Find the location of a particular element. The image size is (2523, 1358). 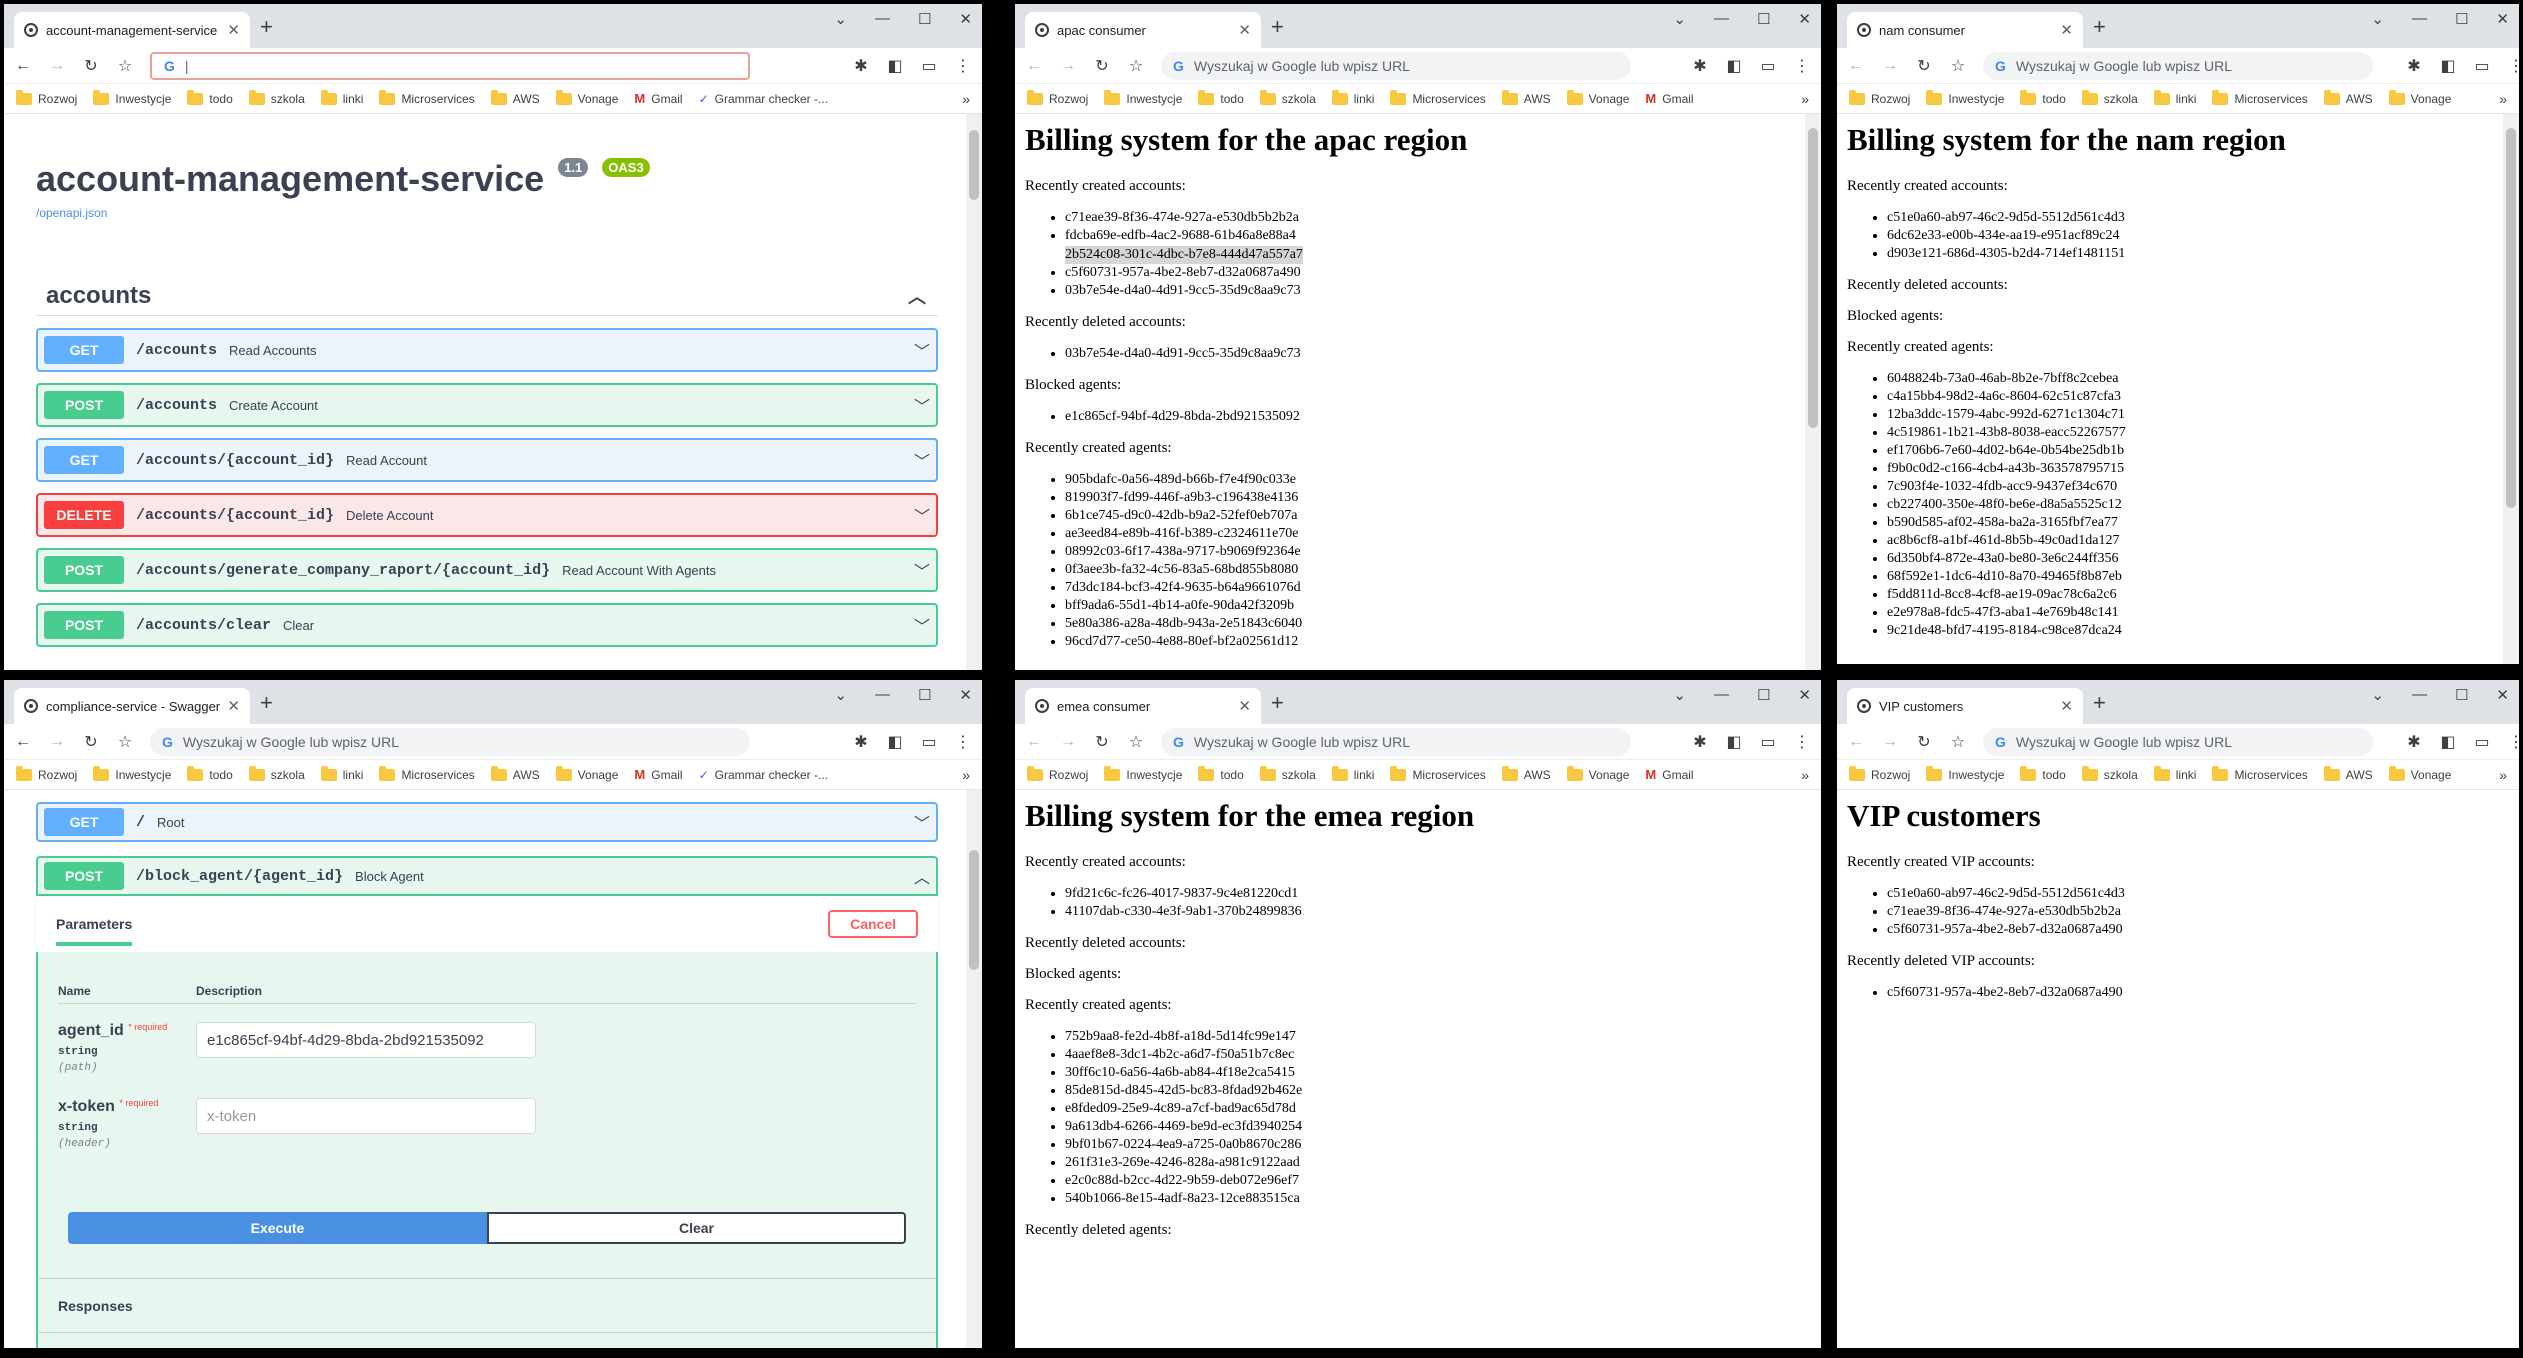

cancel-button: Cancel is located at coordinates (873, 924).